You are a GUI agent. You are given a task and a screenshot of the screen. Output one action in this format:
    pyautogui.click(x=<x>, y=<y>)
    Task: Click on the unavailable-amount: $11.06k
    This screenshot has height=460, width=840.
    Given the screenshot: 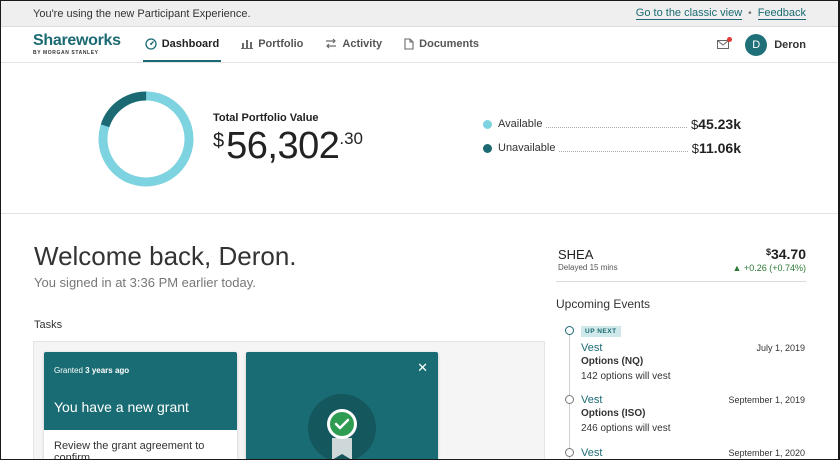 What is the action you would take?
    pyautogui.click(x=716, y=148)
    